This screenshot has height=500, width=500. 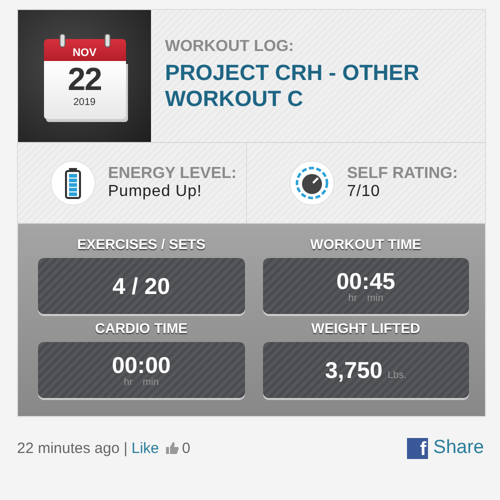 I want to click on stat-label: WEIGHT LIFTED, so click(x=365, y=328).